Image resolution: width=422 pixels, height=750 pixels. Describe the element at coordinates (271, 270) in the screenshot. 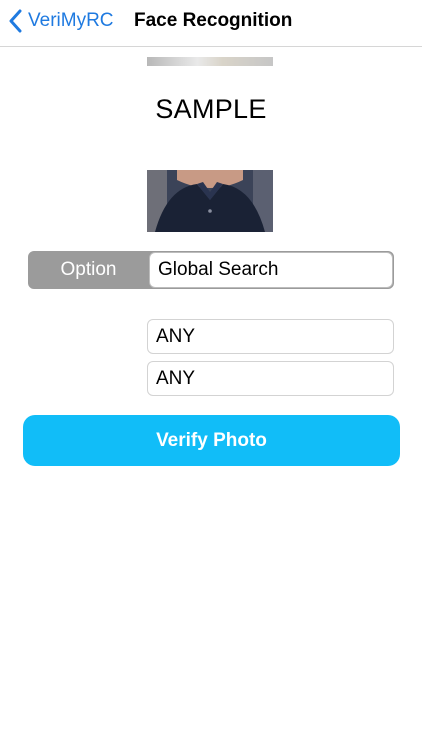

I see `option-value-field: Global Search` at that location.